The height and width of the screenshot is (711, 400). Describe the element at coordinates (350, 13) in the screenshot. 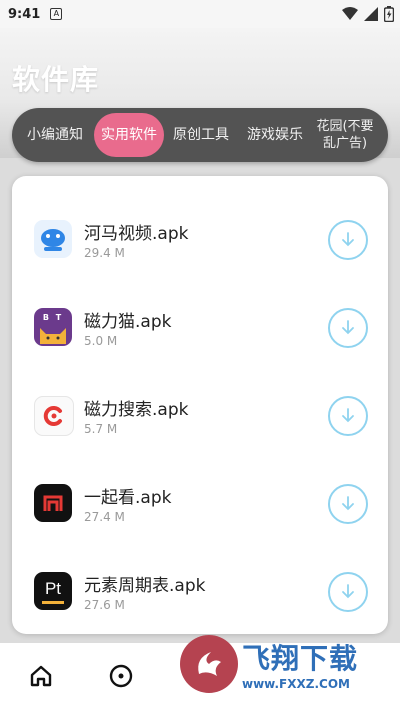

I see `wifi-icon` at that location.